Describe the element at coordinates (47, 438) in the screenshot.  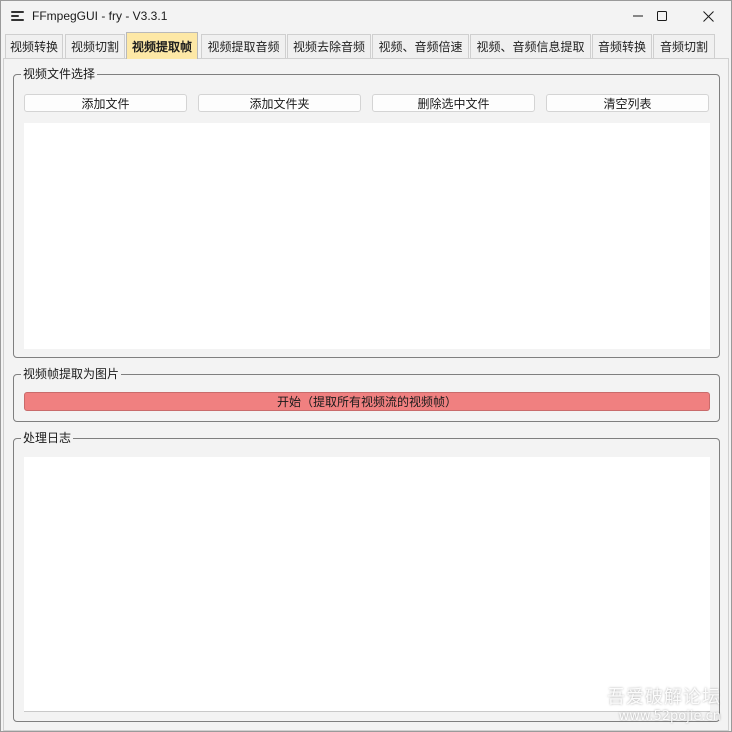
I see `log-legend: 处理日志` at that location.